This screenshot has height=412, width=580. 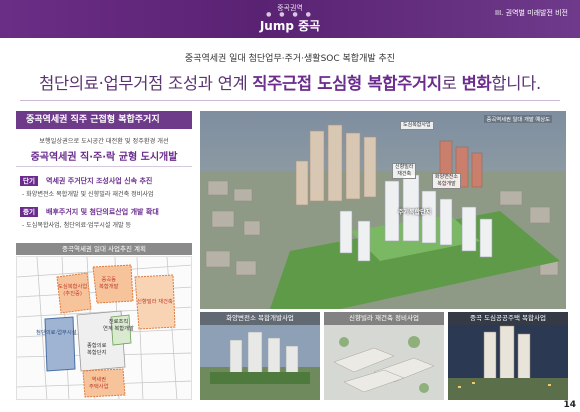 I want to click on aerial-callout-d: 주거복합단지, so click(x=415, y=212).